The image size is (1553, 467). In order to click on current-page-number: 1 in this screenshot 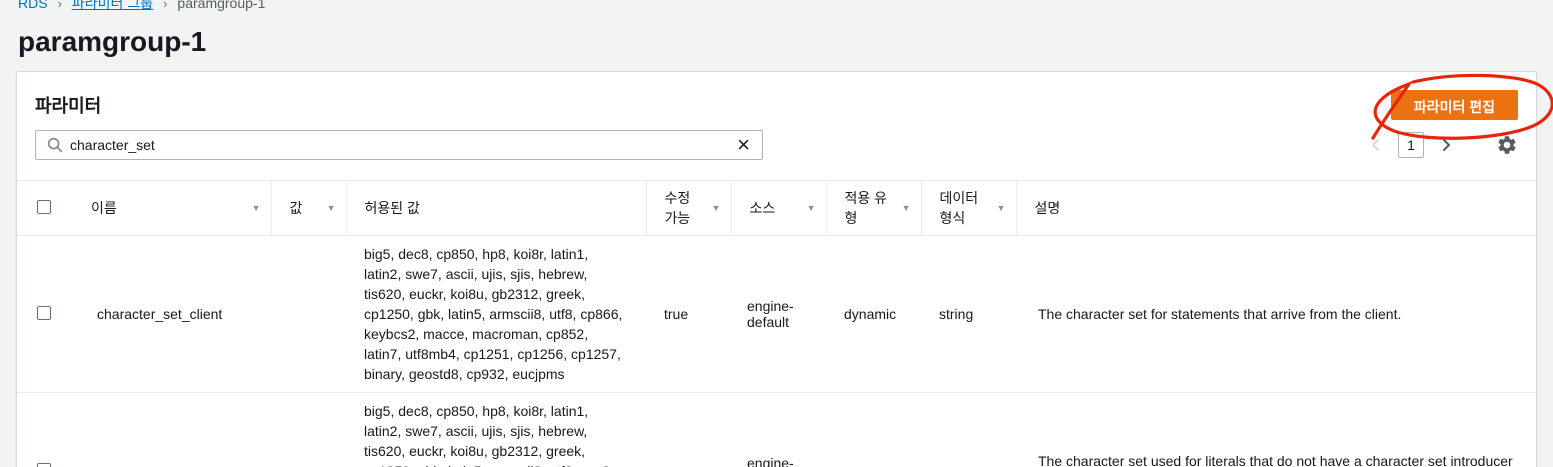, I will do `click(1411, 145)`.